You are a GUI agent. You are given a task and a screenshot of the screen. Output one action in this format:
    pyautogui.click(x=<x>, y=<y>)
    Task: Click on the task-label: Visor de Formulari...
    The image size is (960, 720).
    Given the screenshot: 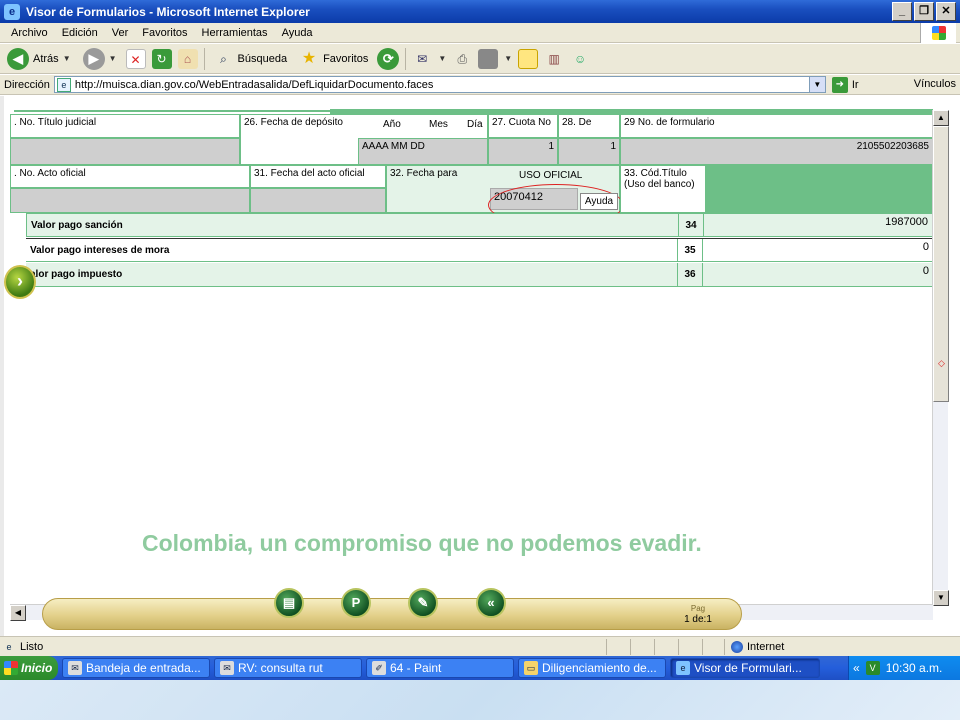 What is the action you would take?
    pyautogui.click(x=748, y=668)
    